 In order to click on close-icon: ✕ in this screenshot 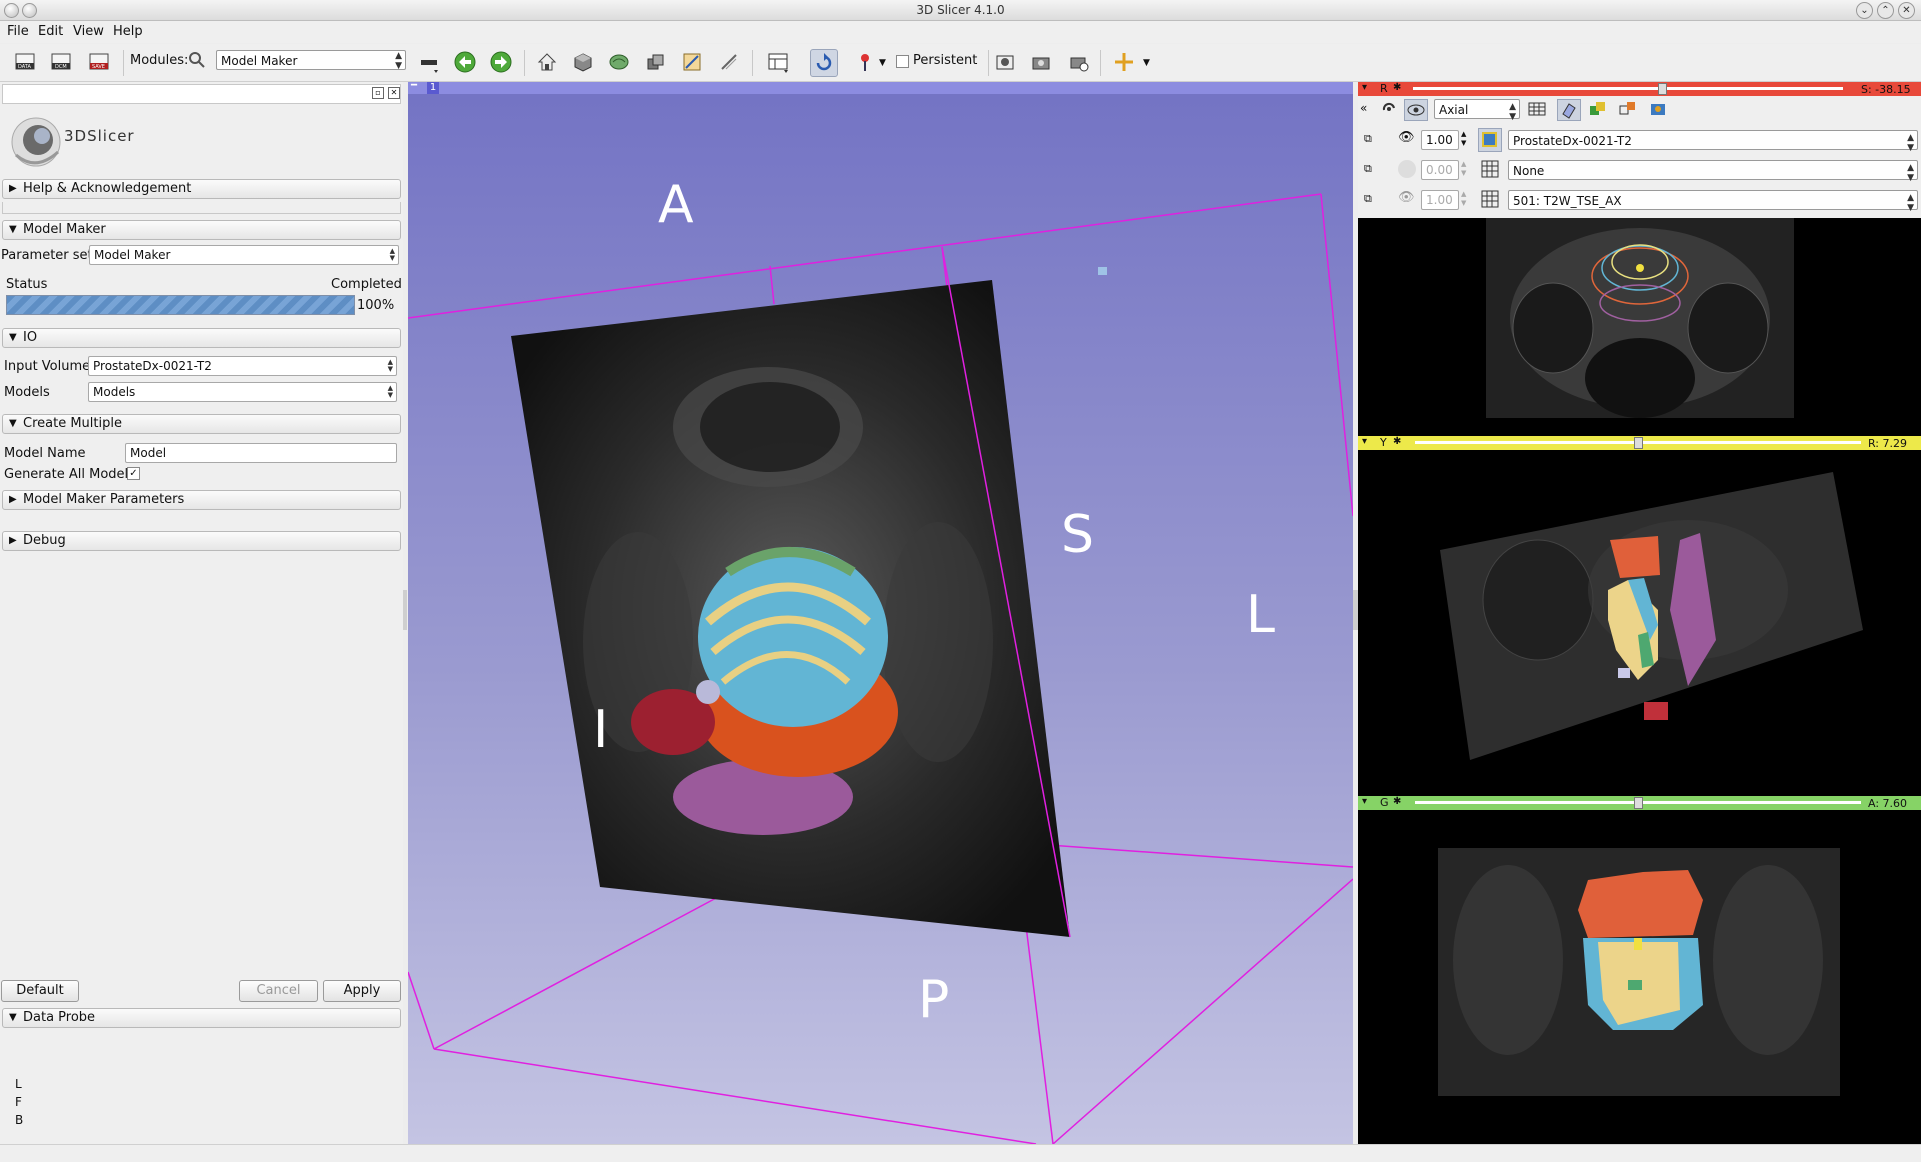, I will do `click(1906, 10)`.